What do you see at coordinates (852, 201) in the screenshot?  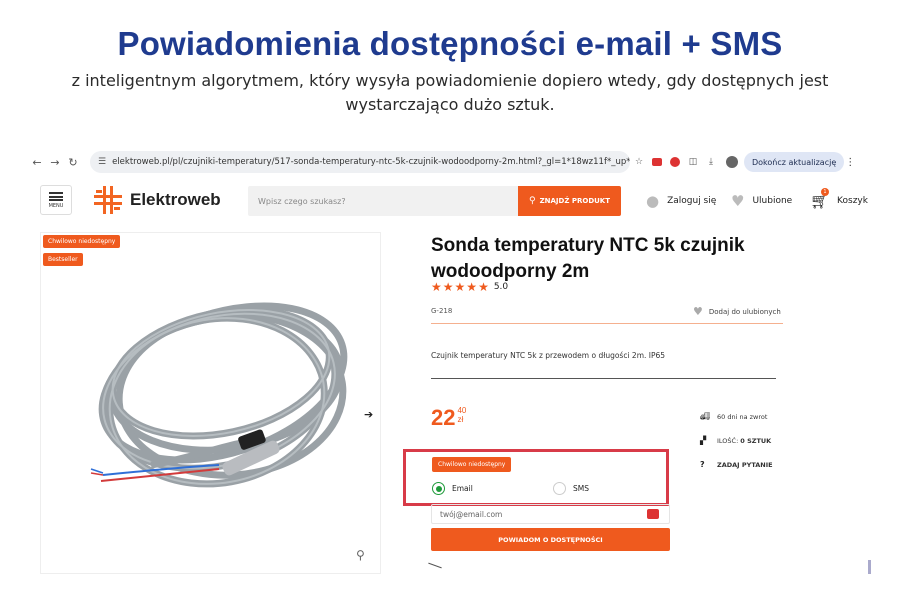 I see `cart-label: Koszyk` at bounding box center [852, 201].